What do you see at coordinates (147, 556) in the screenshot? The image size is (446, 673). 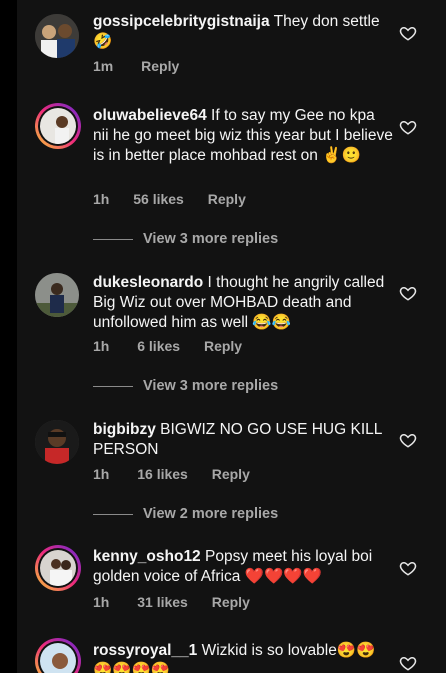 I see `comment-username: kenny_osho12` at bounding box center [147, 556].